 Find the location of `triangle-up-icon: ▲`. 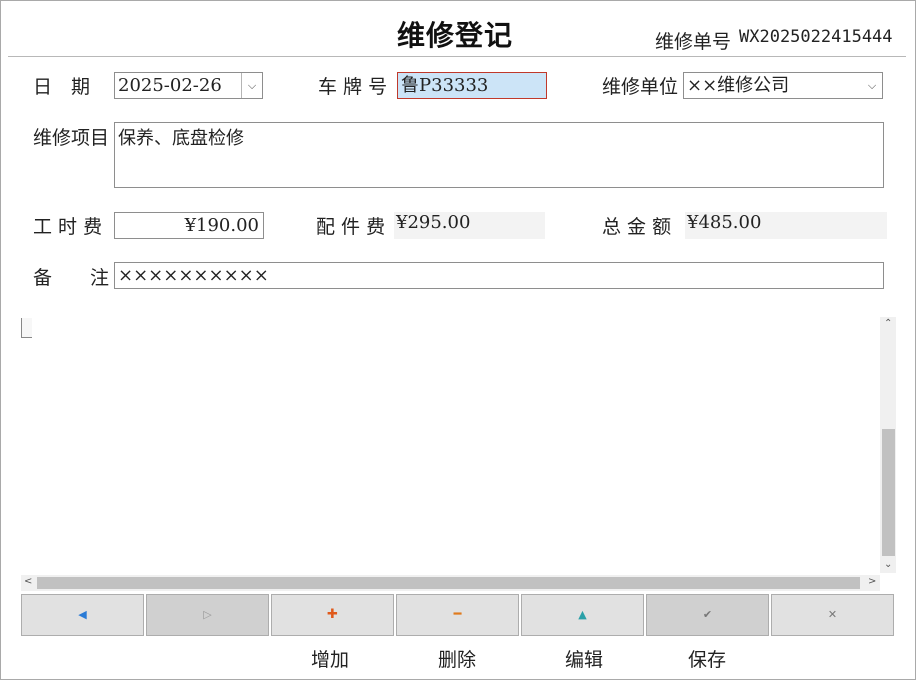

triangle-up-icon: ▲ is located at coordinates (582, 614).